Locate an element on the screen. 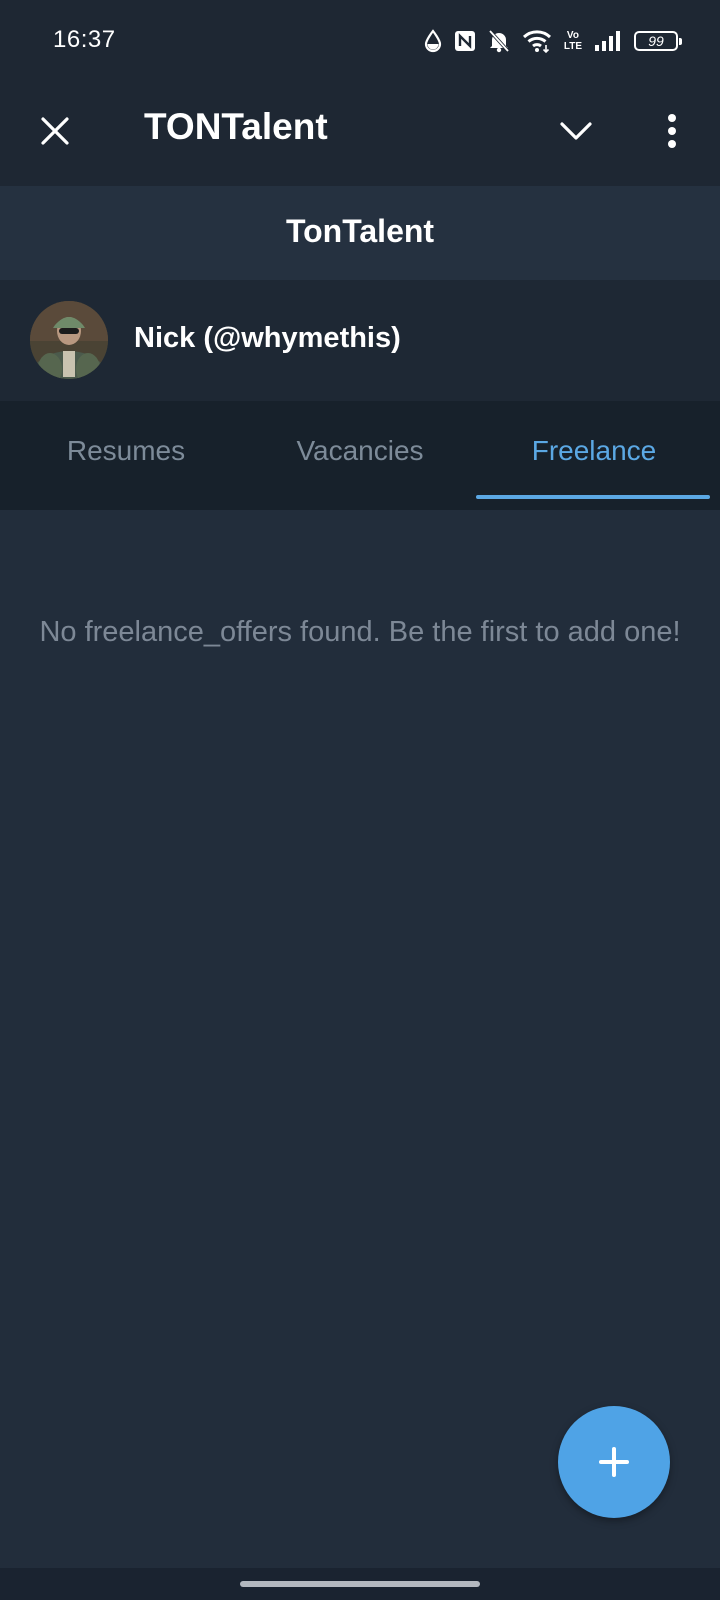 The height and width of the screenshot is (1600, 720). volte-top-label: Vo is located at coordinates (572, 35).